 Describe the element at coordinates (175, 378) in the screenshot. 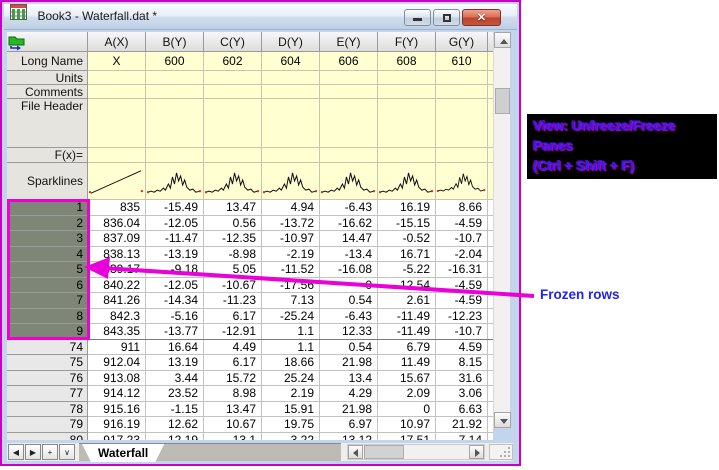

I see `cell-r76c2: 3.44` at that location.